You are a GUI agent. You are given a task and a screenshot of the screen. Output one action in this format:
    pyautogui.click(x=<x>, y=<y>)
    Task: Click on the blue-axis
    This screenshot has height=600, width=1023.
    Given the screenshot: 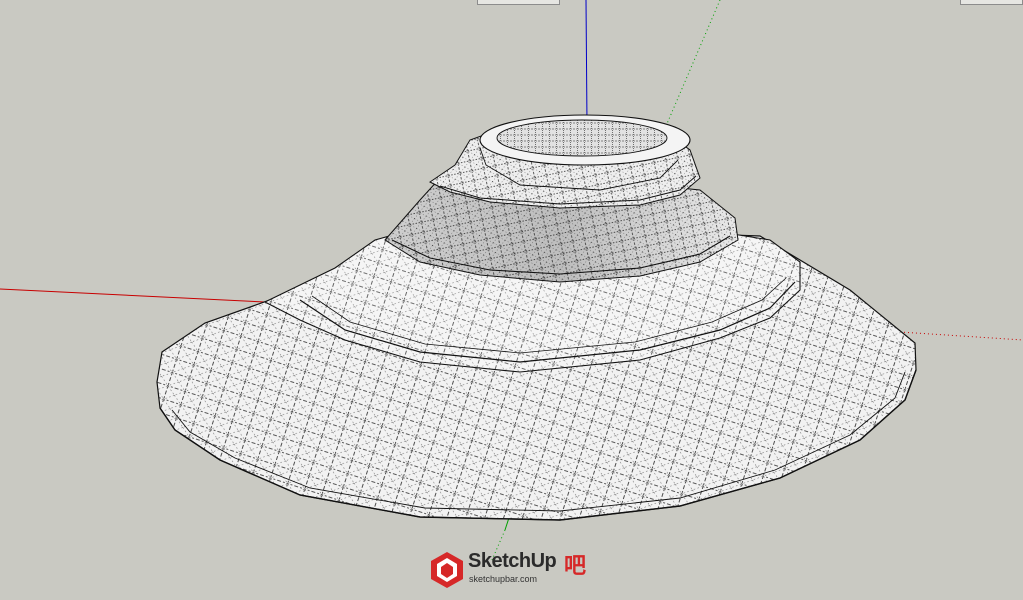 What is the action you would take?
    pyautogui.click(x=586, y=63)
    